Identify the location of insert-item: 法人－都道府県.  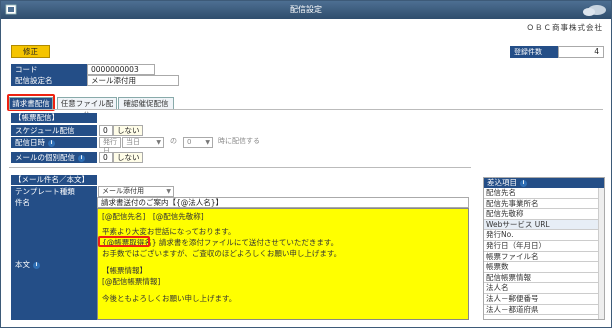
(541, 310).